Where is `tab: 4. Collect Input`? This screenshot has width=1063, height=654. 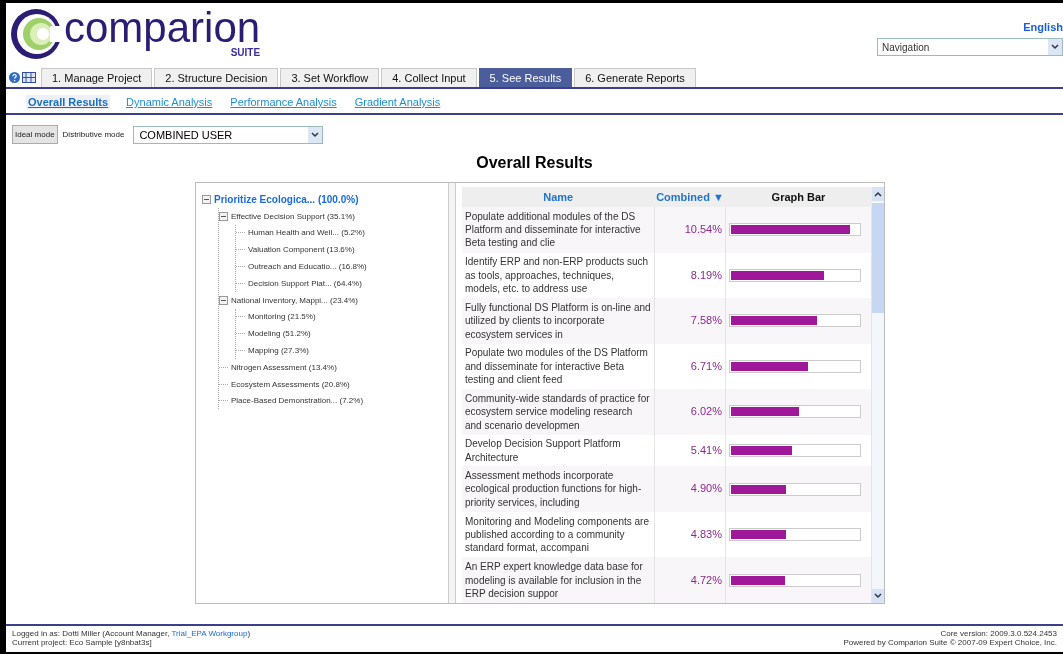 tab: 4. Collect Input is located at coordinates (429, 77).